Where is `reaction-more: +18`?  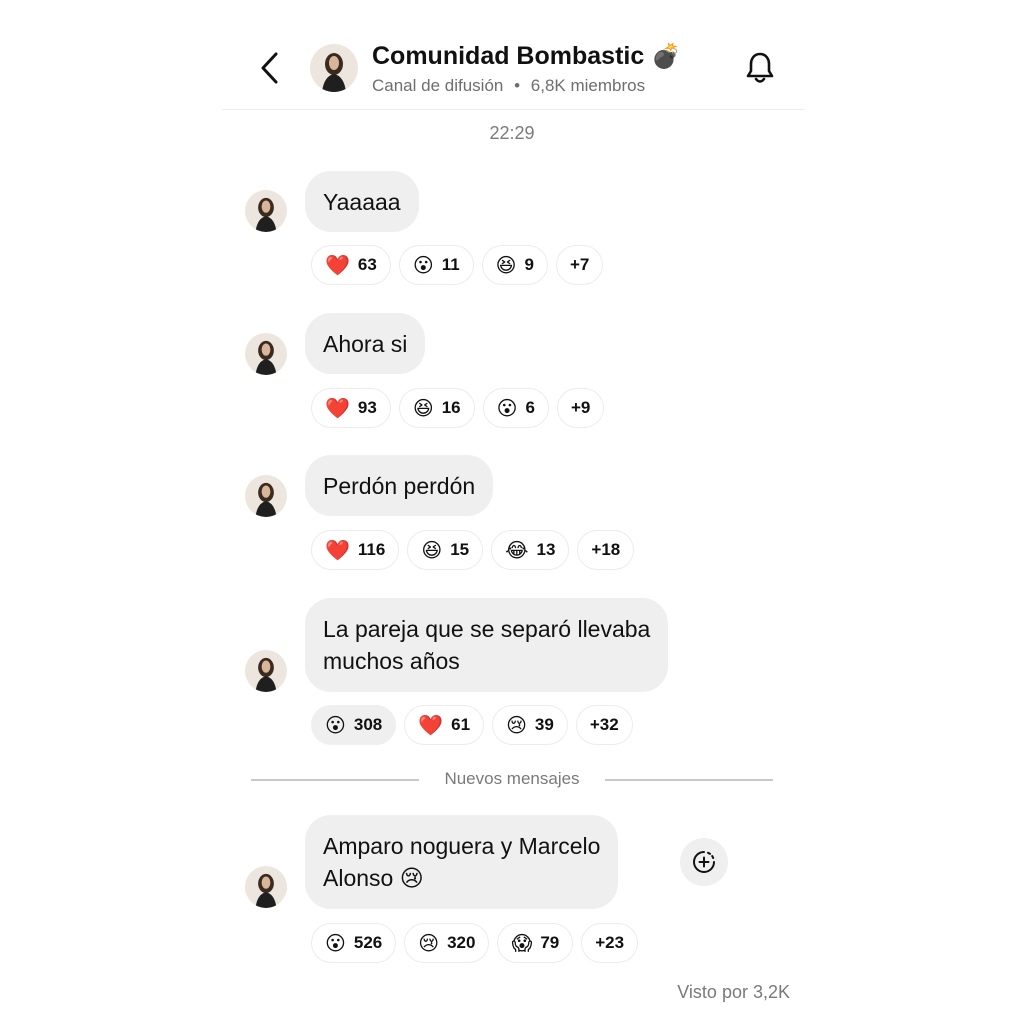
reaction-more: +18 is located at coordinates (606, 550).